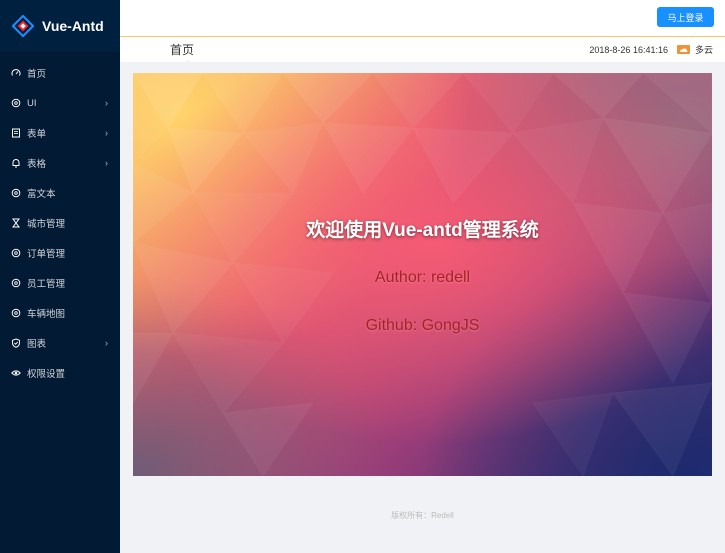 This screenshot has width=725, height=553. Describe the element at coordinates (32, 103) in the screenshot. I see `sidebar-item-label: UI` at that location.